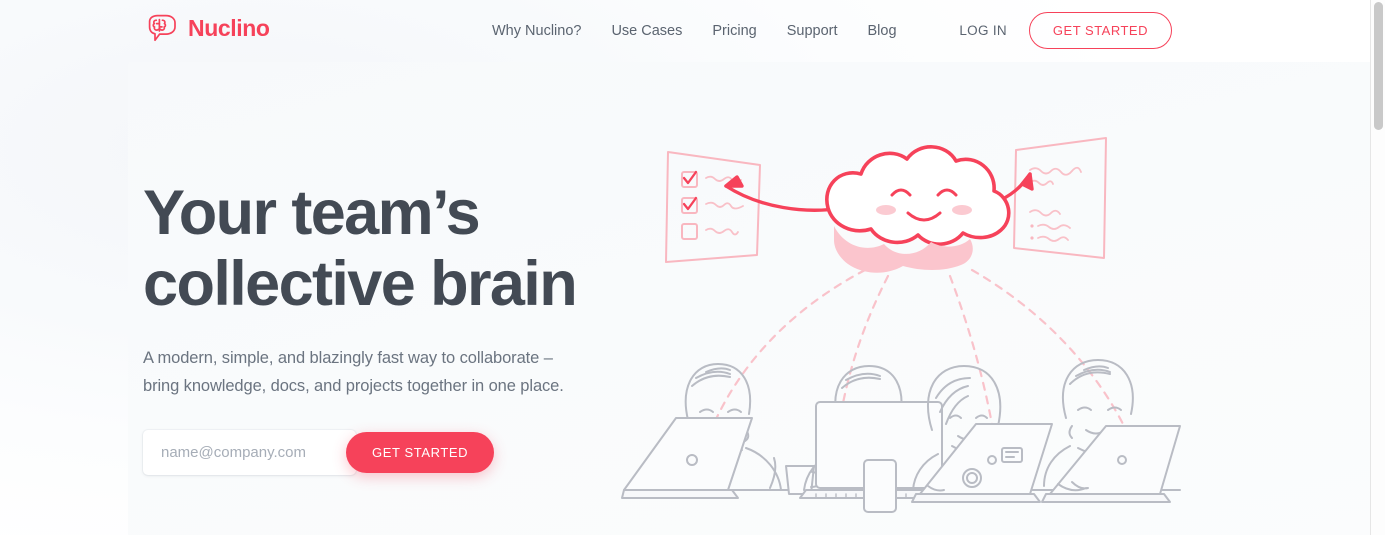 Image resolution: width=1385 pixels, height=535 pixels. Describe the element at coordinates (1100, 30) in the screenshot. I see `header-get-started-button: GET STARTED` at that location.